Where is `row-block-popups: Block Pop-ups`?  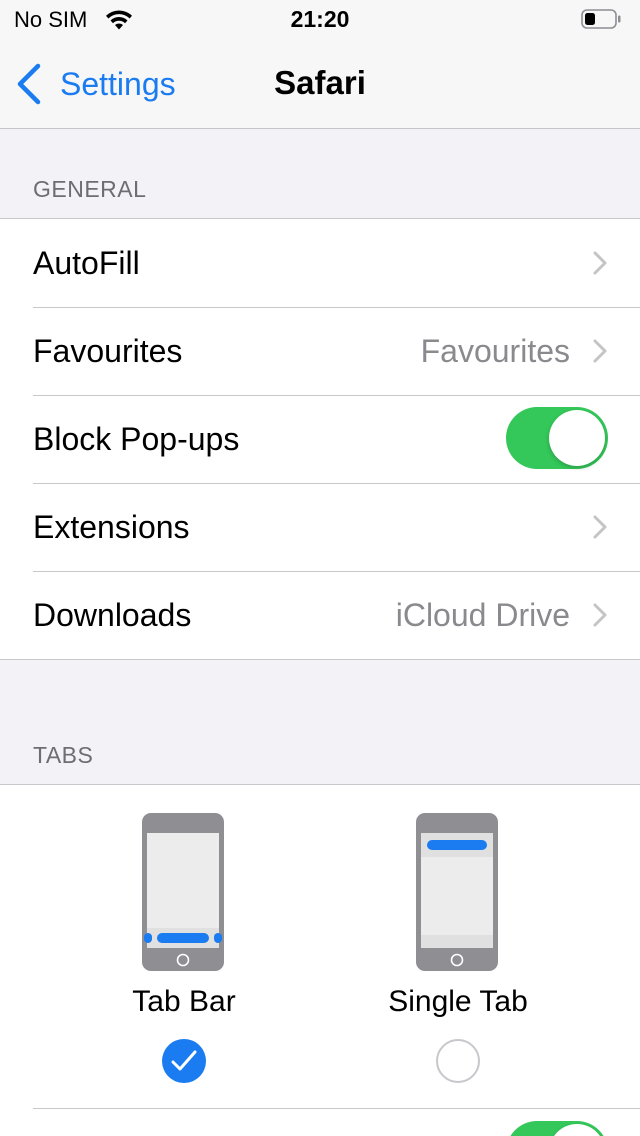
row-block-popups: Block Pop-ups is located at coordinates (320, 439).